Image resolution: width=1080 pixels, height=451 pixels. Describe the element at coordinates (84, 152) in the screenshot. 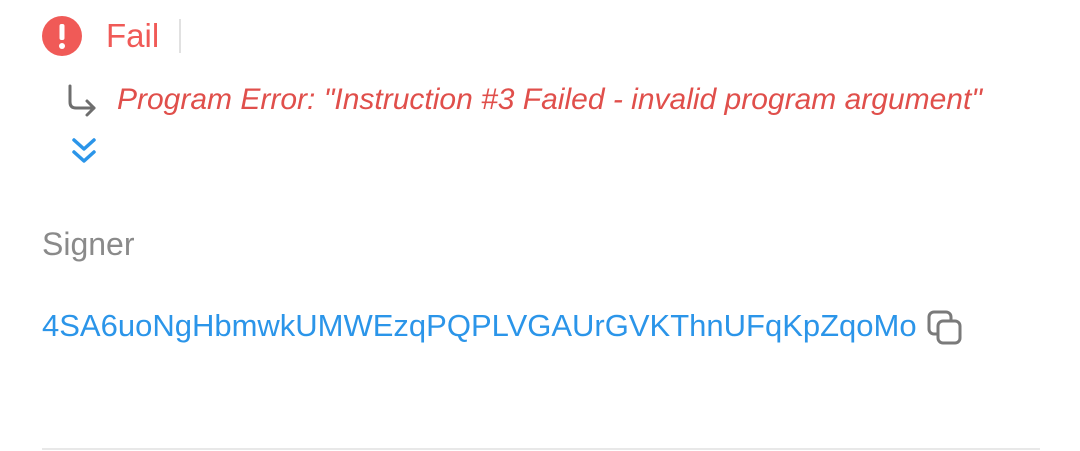

I see `double-chevron-down-icon` at that location.